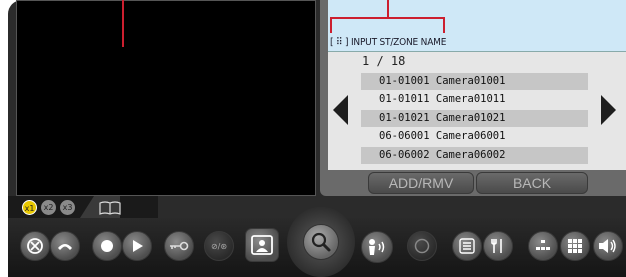 The height and width of the screenshot is (277, 626). I want to click on settings-button, so click(498, 246).